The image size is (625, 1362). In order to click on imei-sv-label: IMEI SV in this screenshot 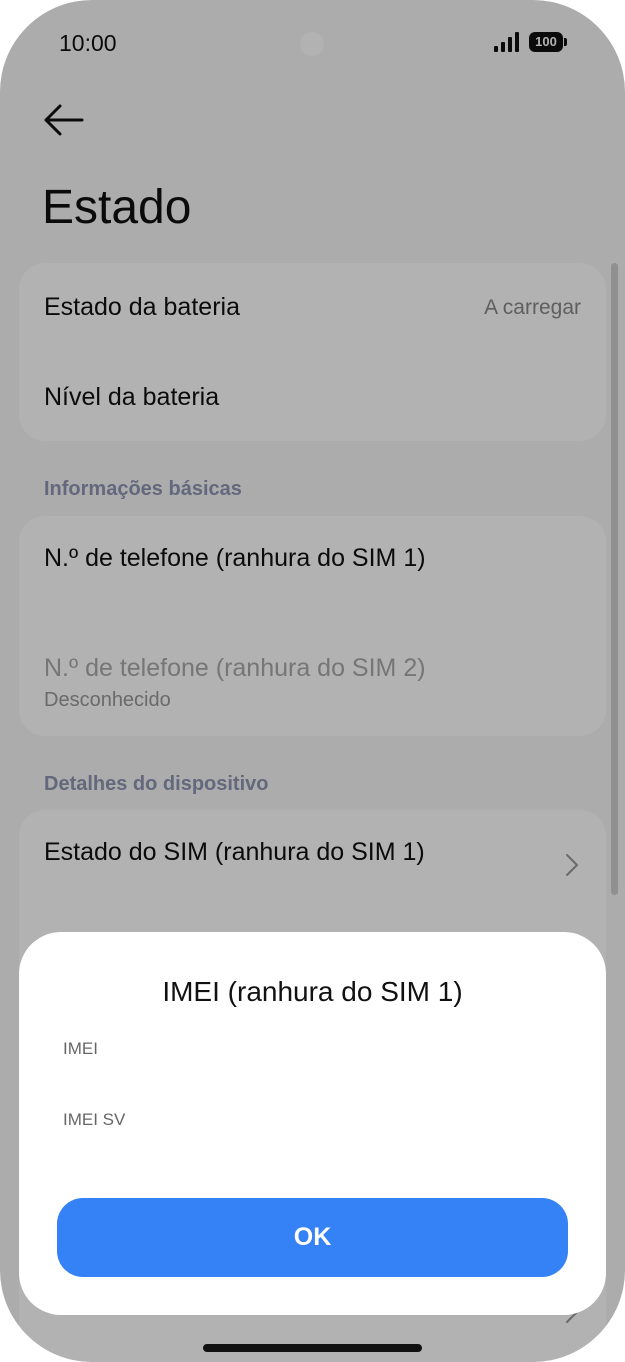, I will do `click(94, 1119)`.